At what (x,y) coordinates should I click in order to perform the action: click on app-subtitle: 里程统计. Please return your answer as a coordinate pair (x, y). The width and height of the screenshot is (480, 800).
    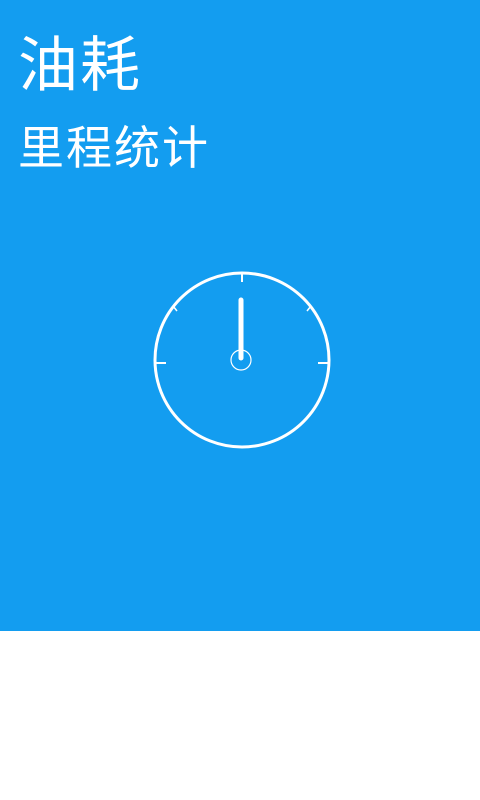
    Looking at the image, I should click on (114, 148).